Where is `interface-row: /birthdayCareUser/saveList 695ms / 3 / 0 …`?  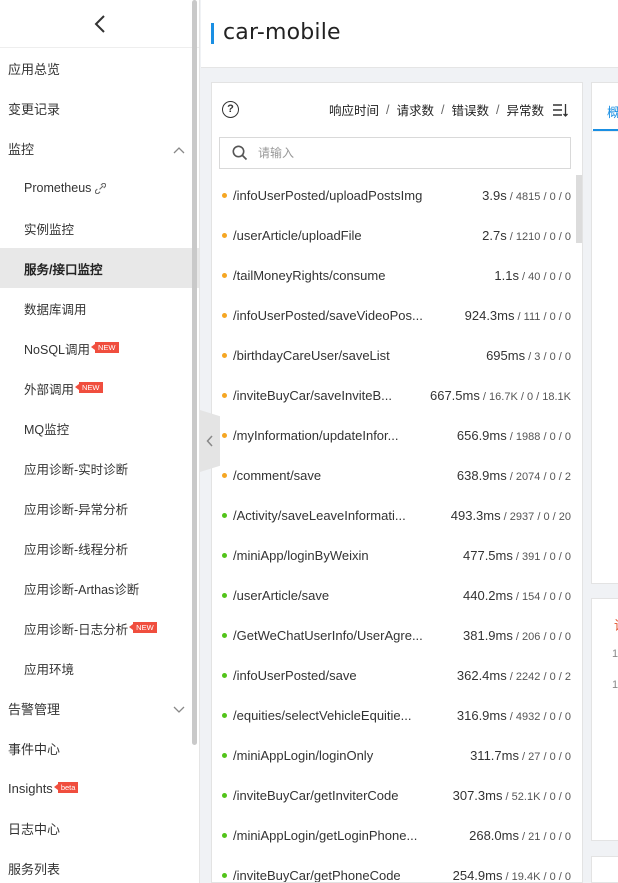
interface-row: /birthdayCareUser/saveList 695ms / 3 / 0 … is located at coordinates (397, 355).